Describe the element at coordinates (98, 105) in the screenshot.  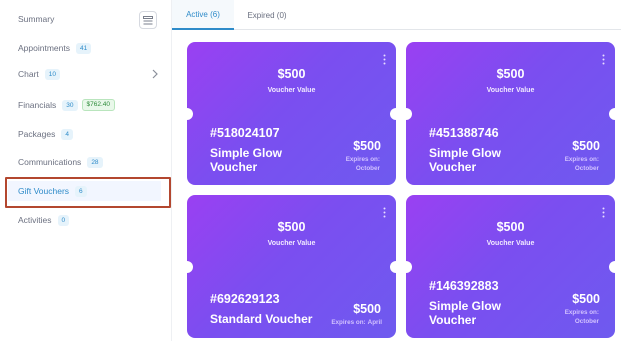
I see `balance-badge: $762.40` at that location.